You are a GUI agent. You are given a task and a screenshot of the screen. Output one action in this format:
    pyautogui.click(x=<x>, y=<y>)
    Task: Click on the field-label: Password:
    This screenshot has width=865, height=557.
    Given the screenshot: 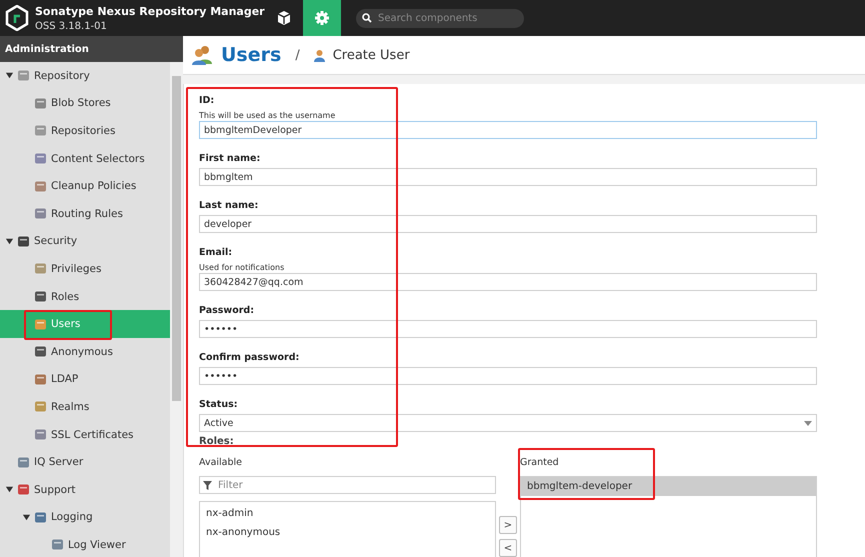 What is the action you would take?
    pyautogui.click(x=227, y=310)
    